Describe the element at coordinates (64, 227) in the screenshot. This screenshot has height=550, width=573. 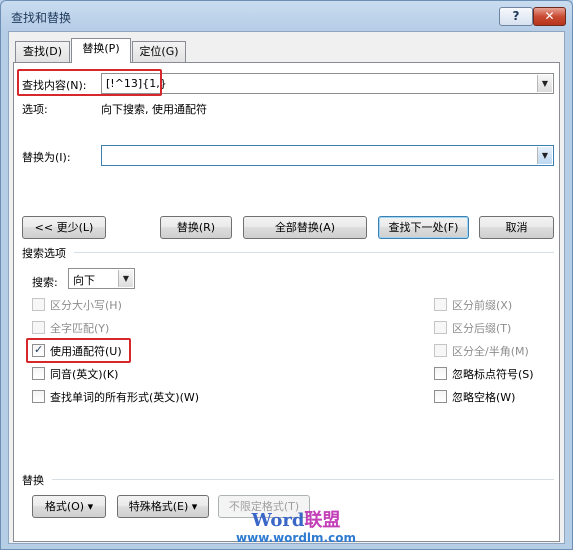
I see `less-button: << 更少(L)` at that location.